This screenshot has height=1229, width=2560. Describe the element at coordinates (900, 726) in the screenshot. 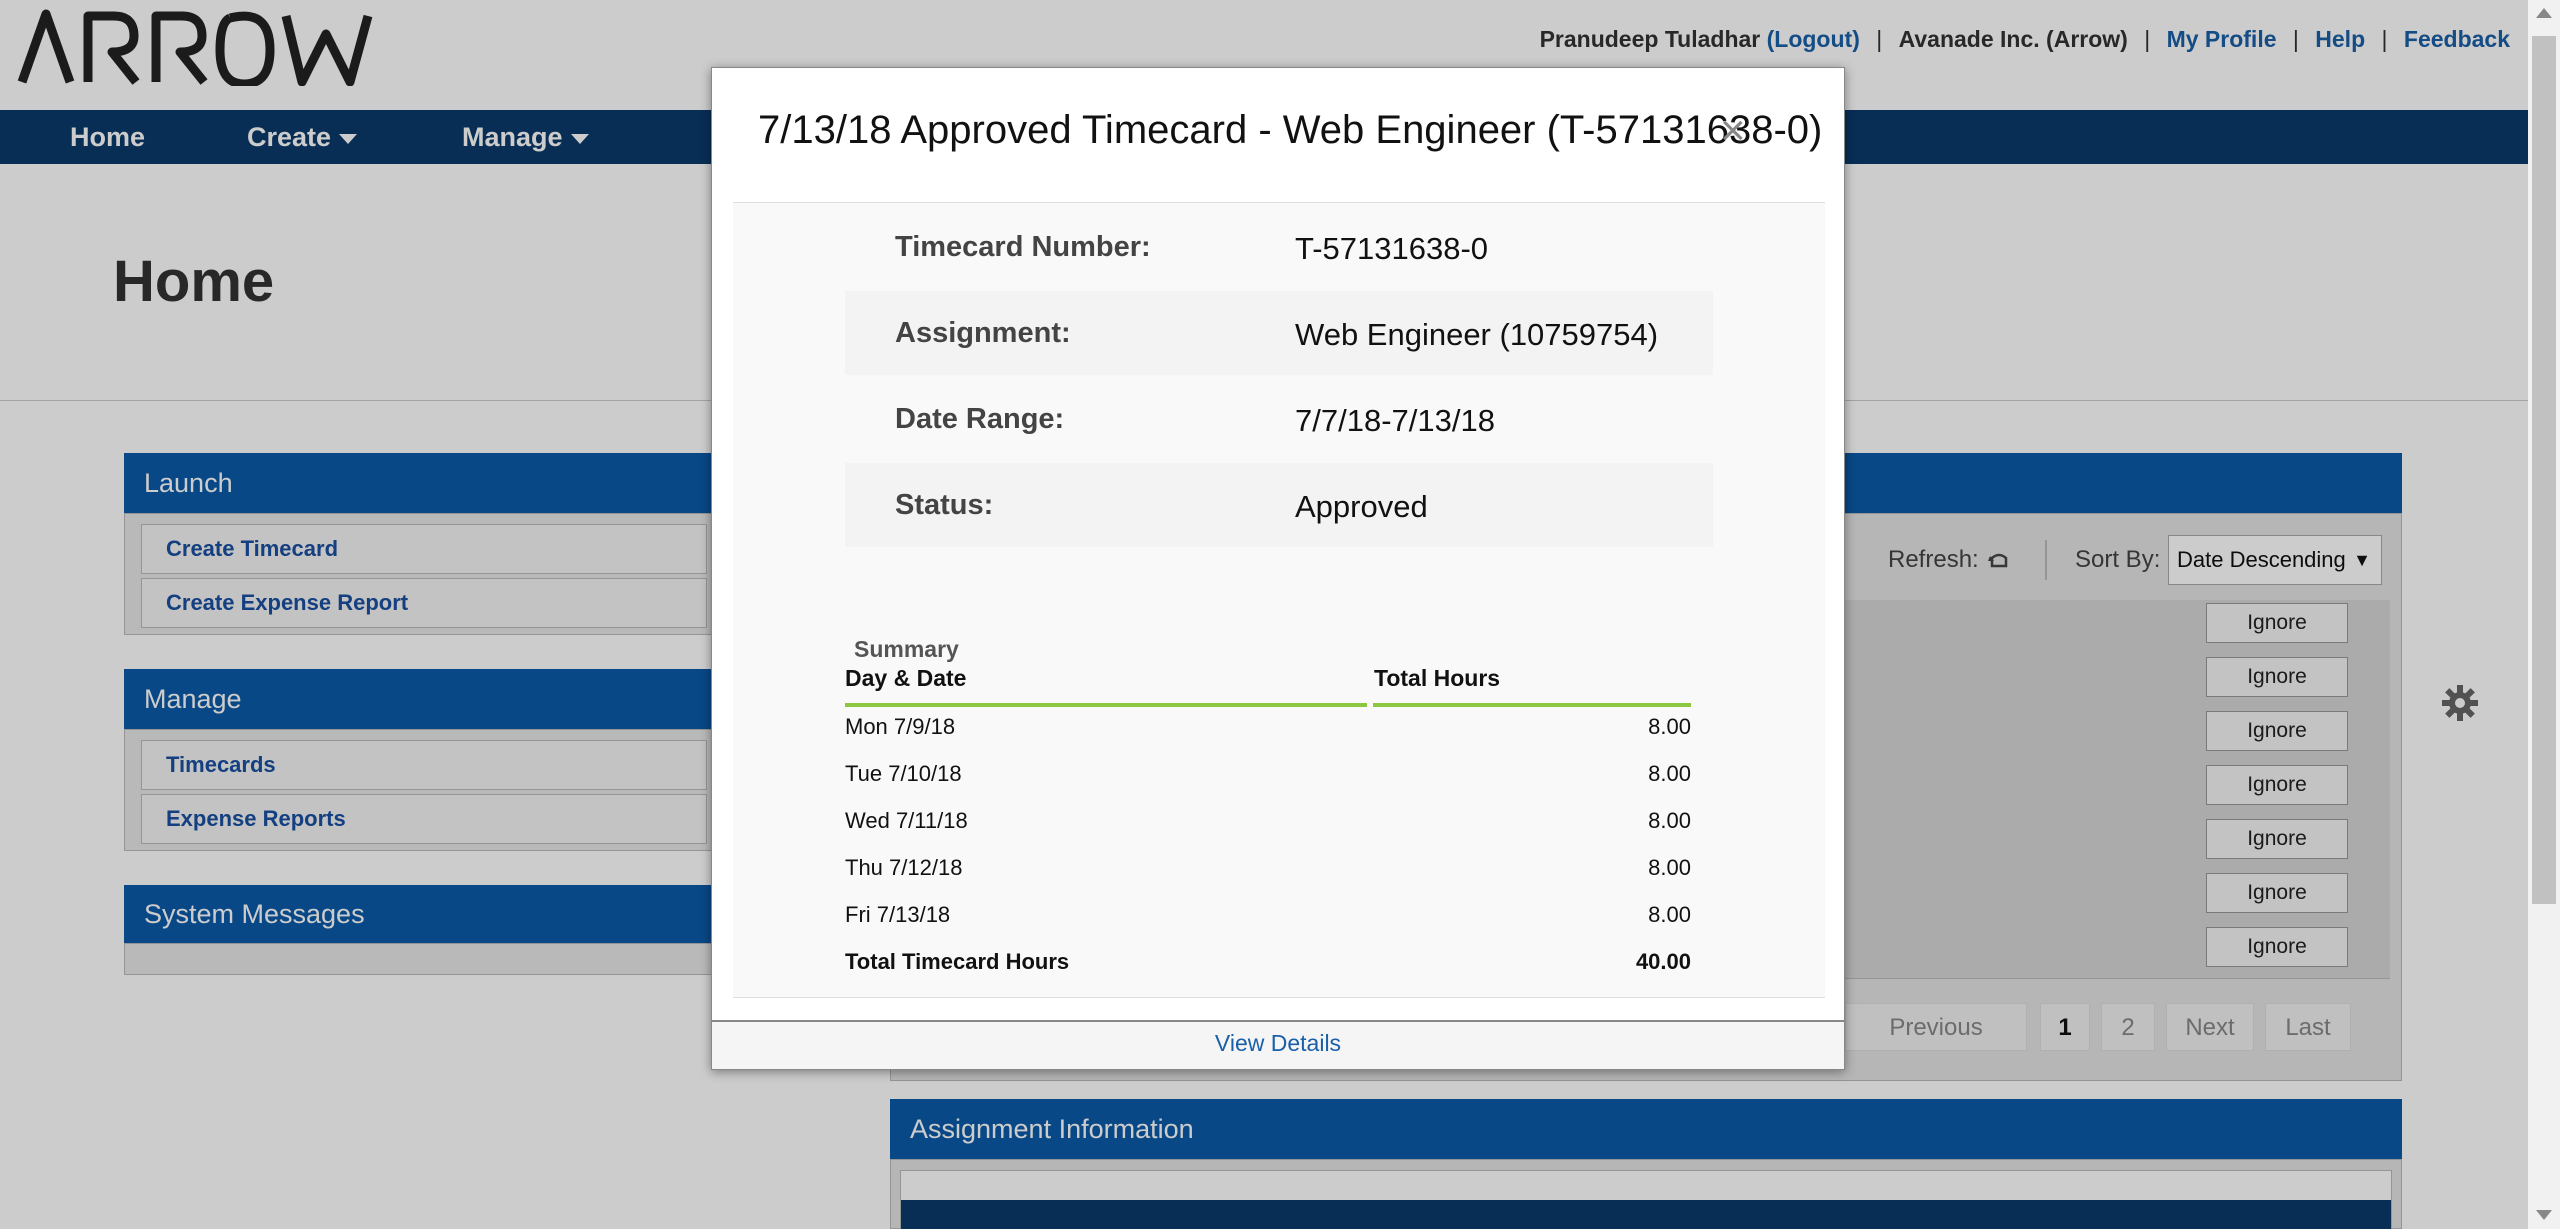

I see `row-day: Mon 7/9/18` at that location.